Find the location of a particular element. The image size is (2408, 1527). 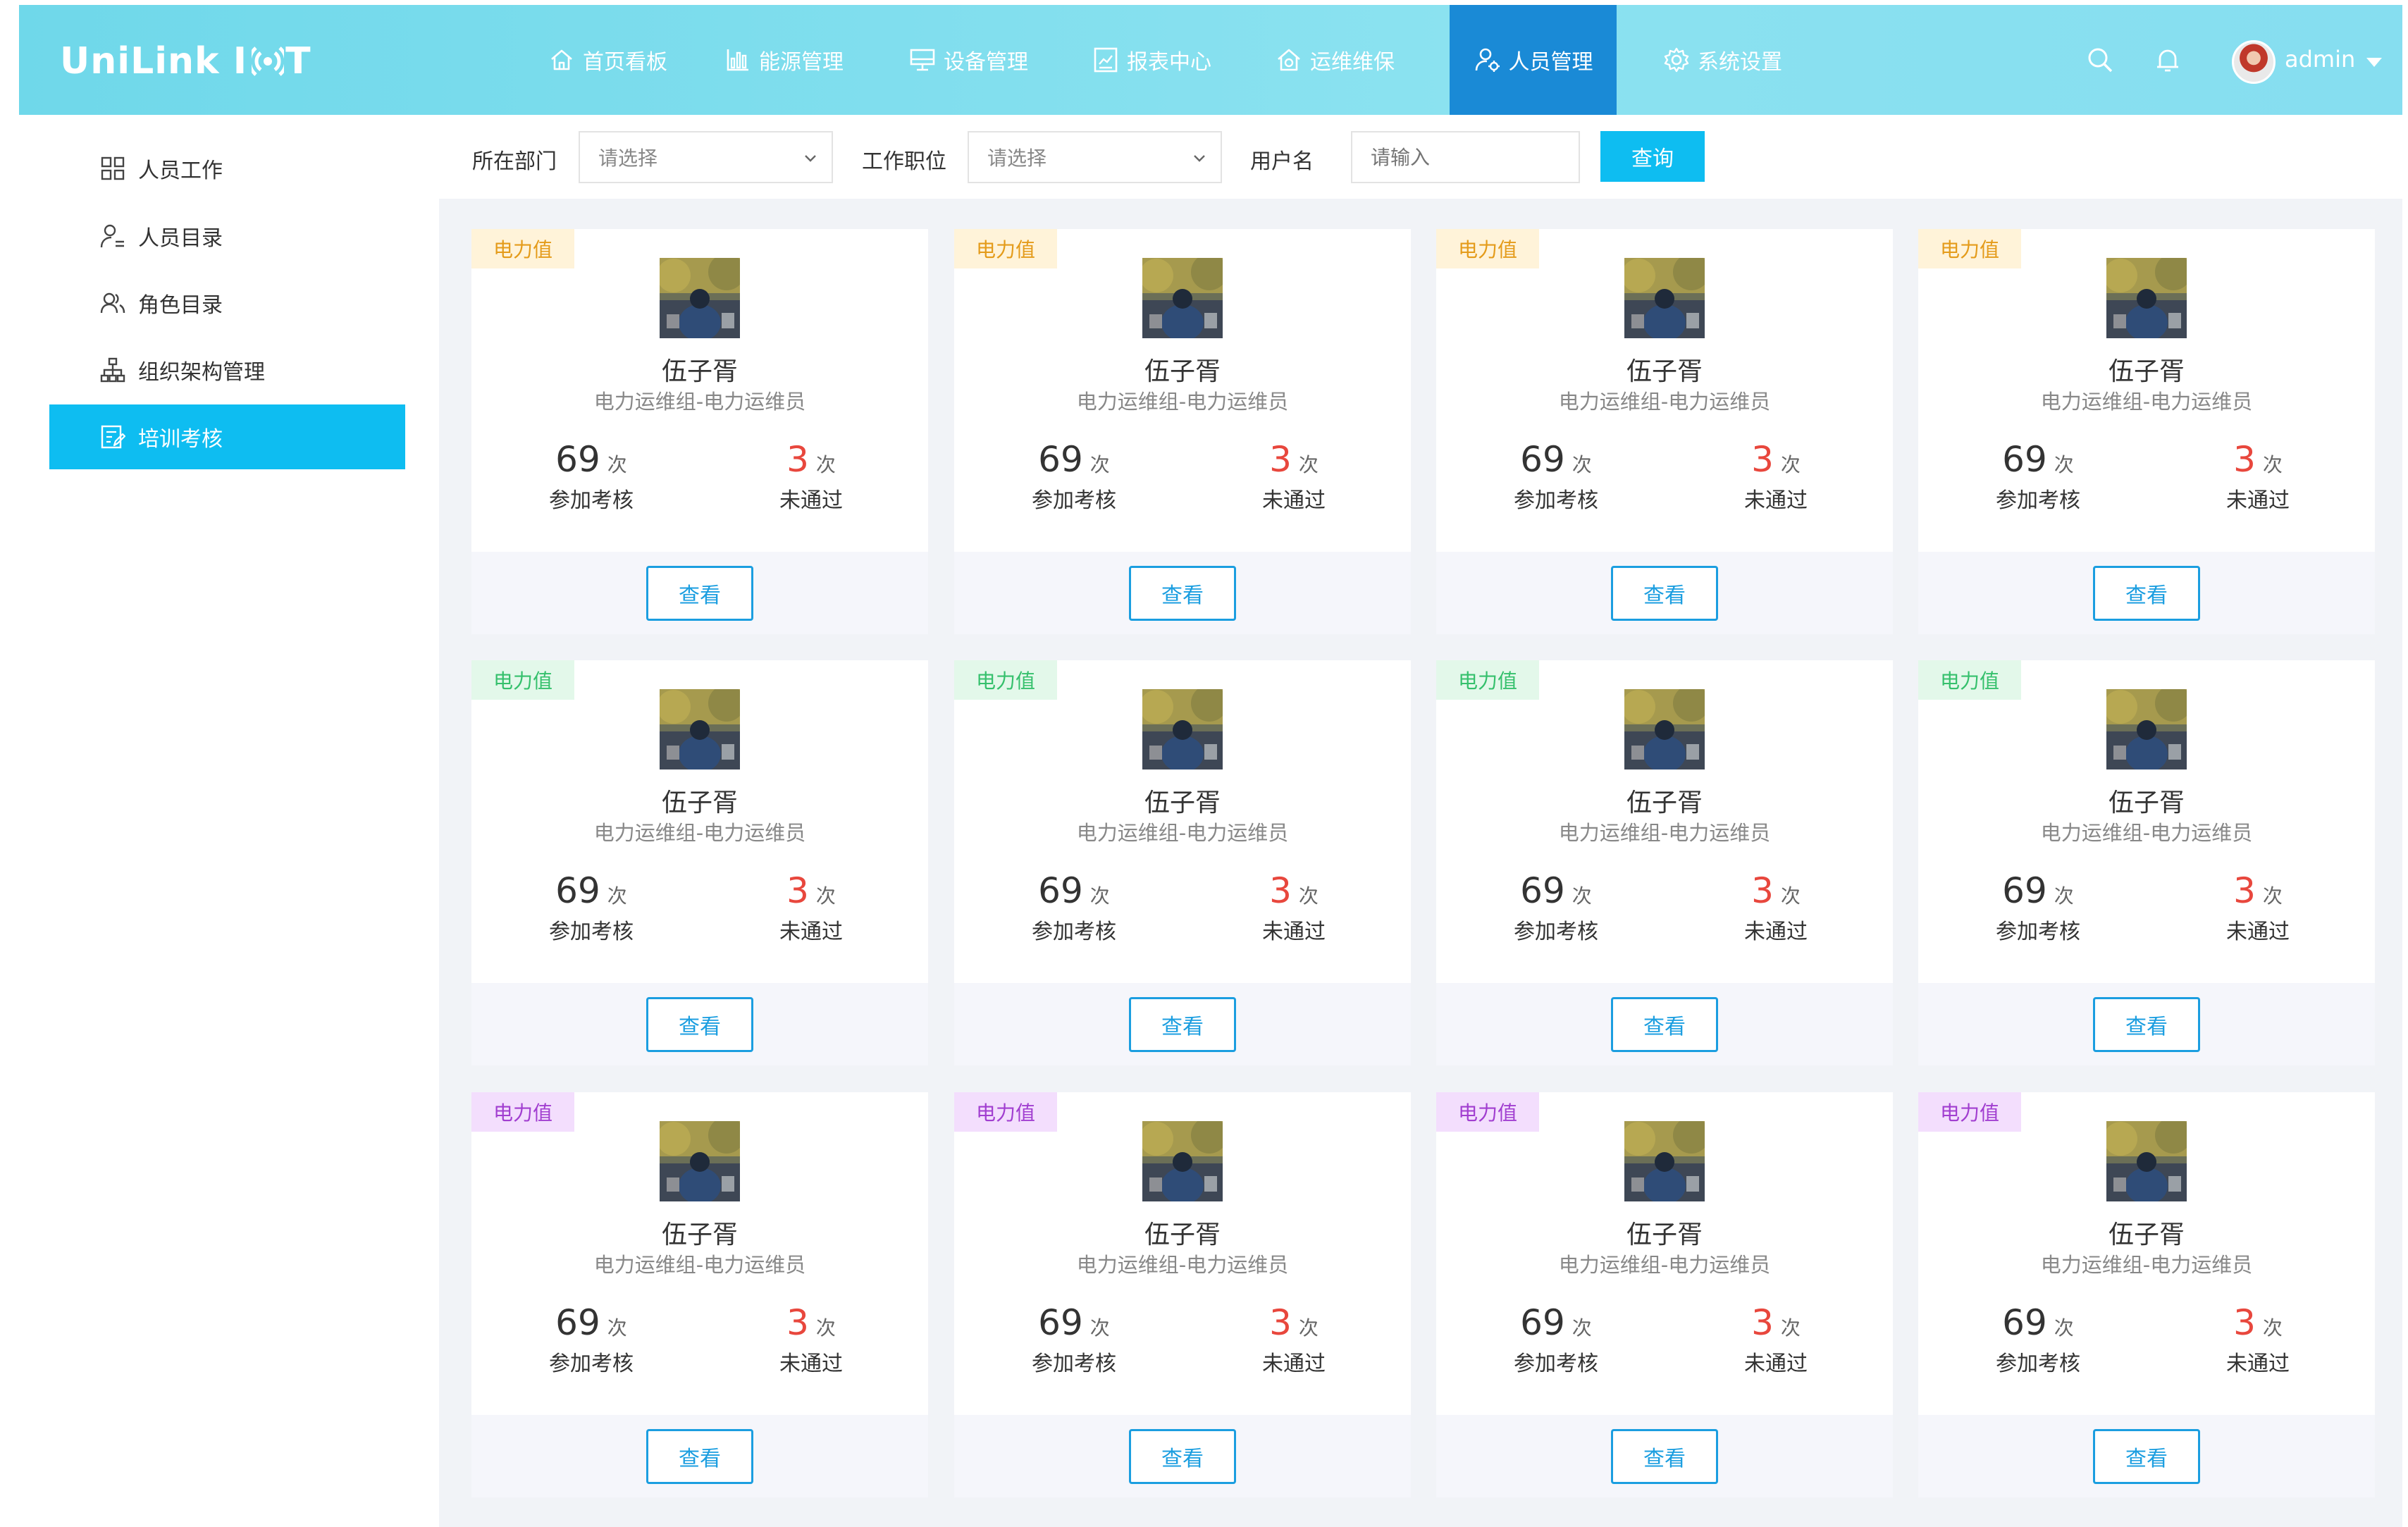

sidebar-item-training-exam: 培训考核 is located at coordinates (227, 436).